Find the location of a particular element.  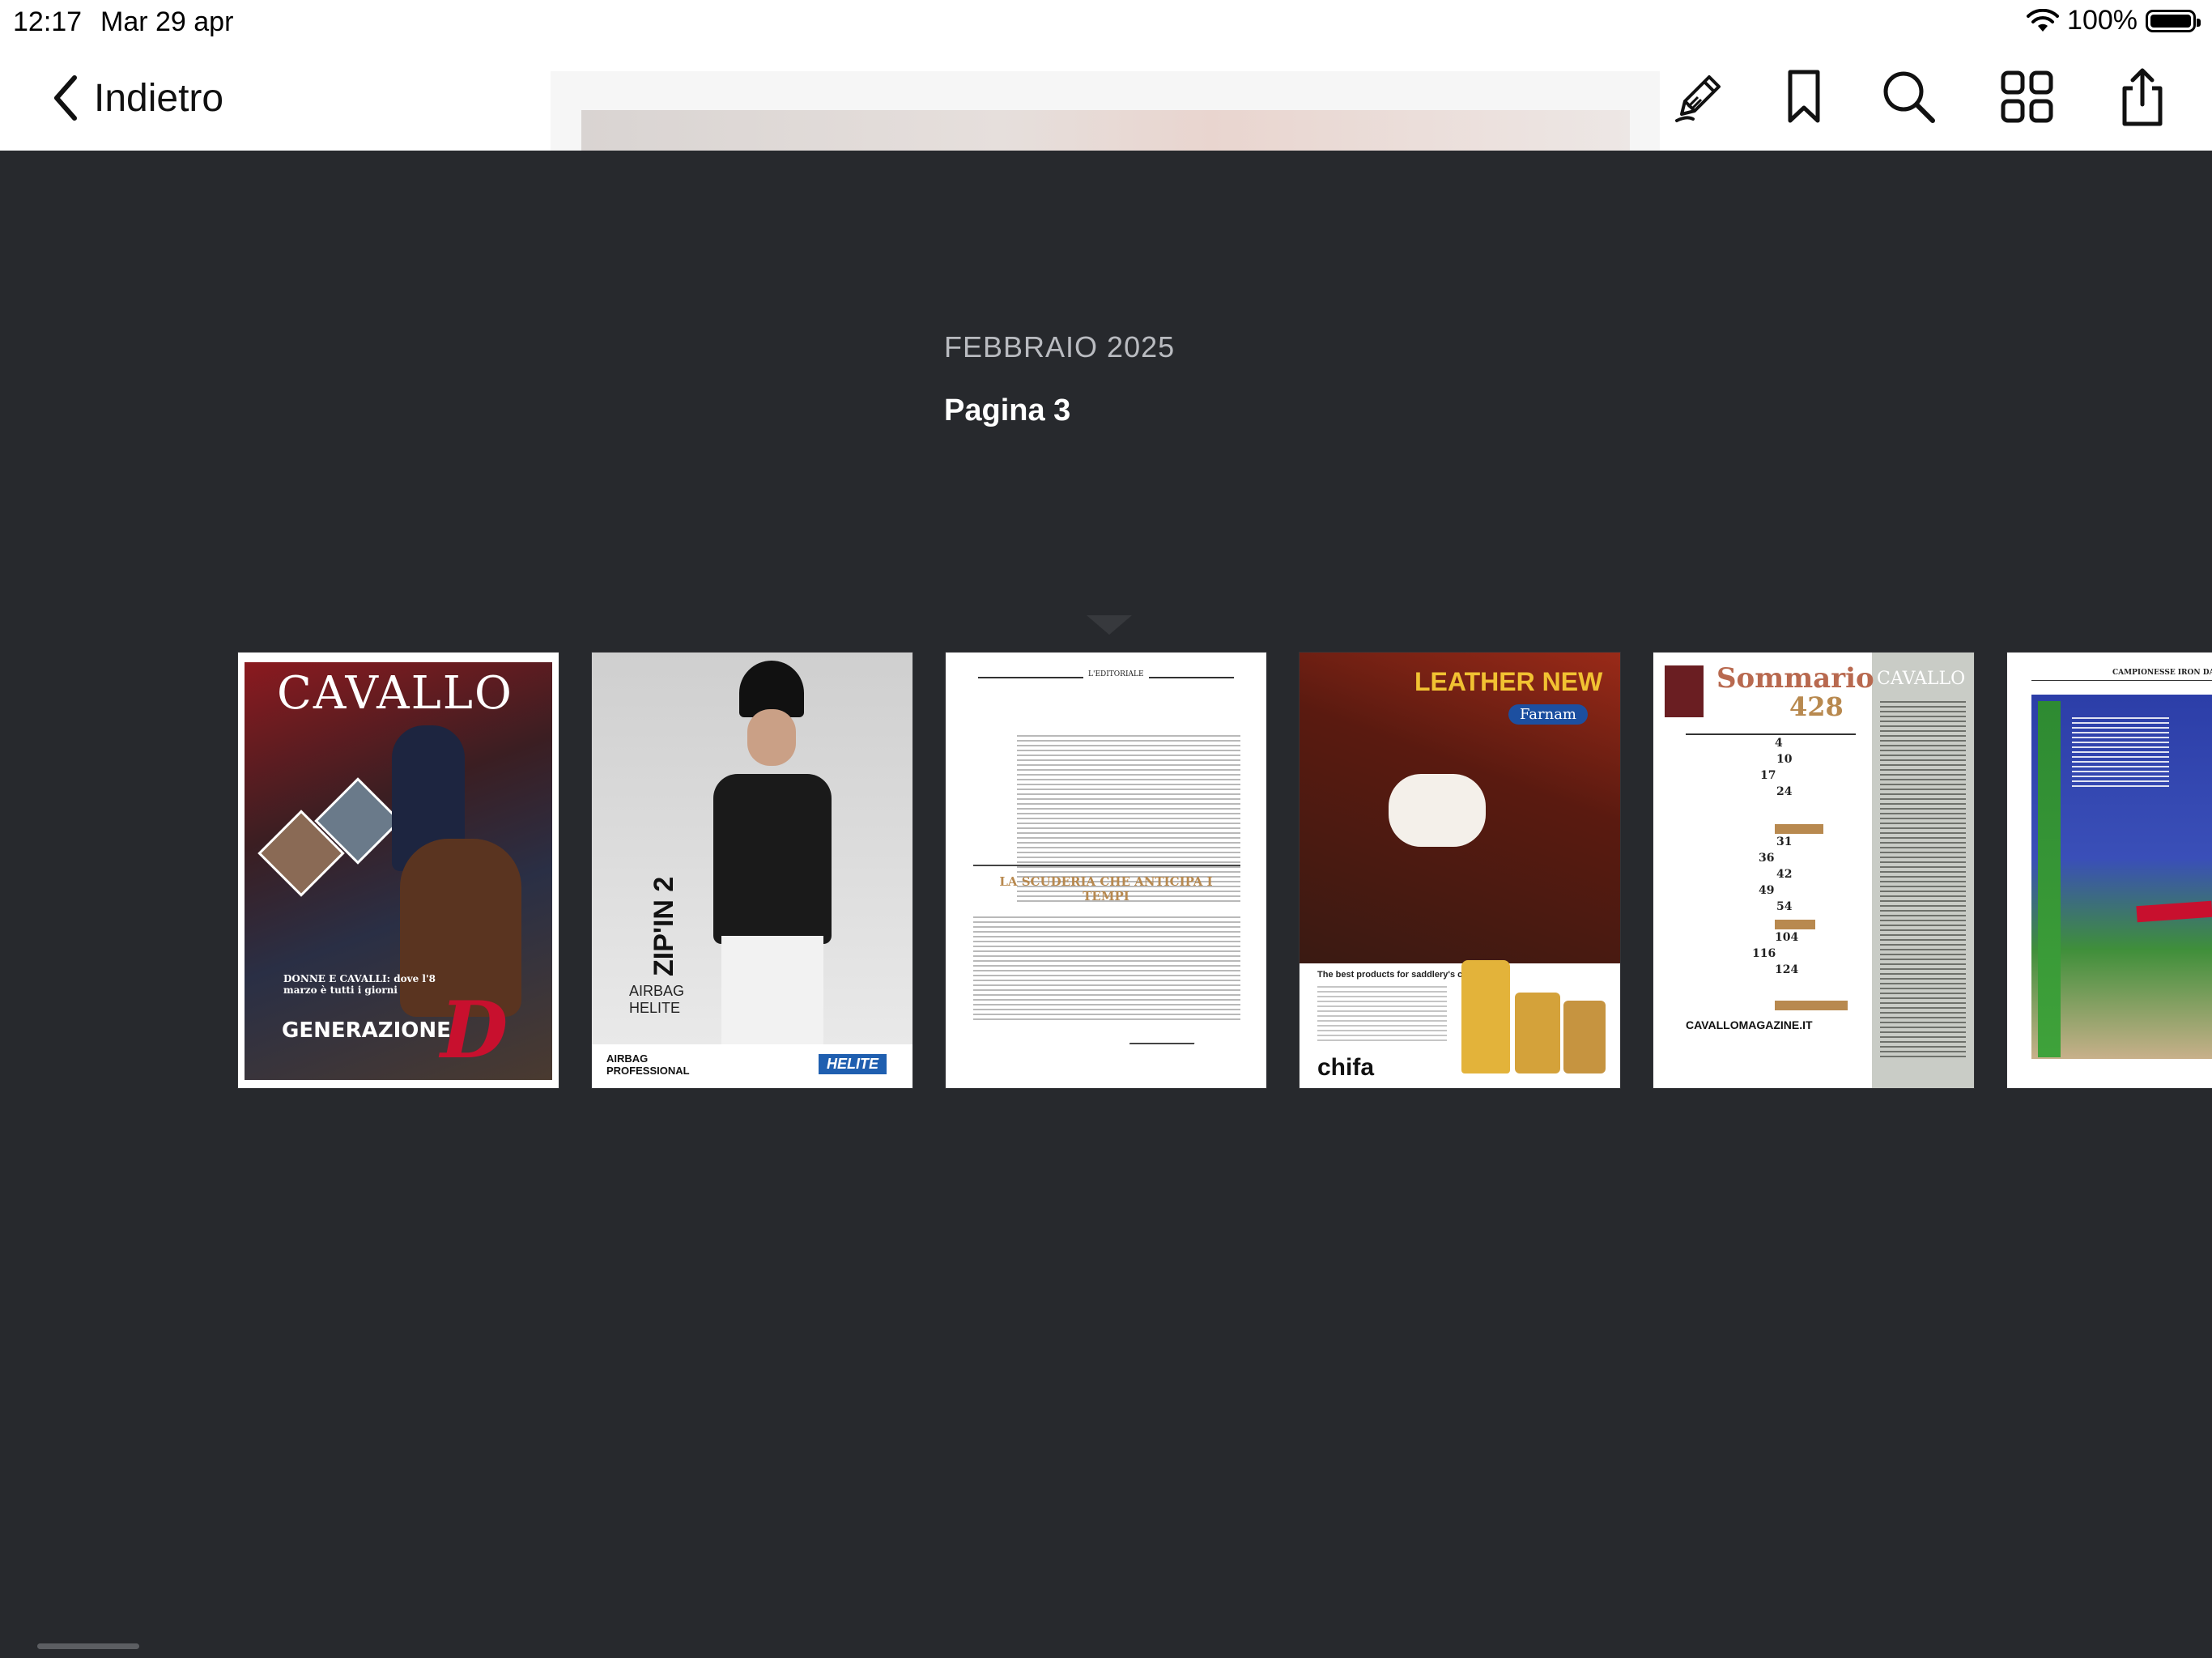

bookmark-button is located at coordinates (1804, 97).